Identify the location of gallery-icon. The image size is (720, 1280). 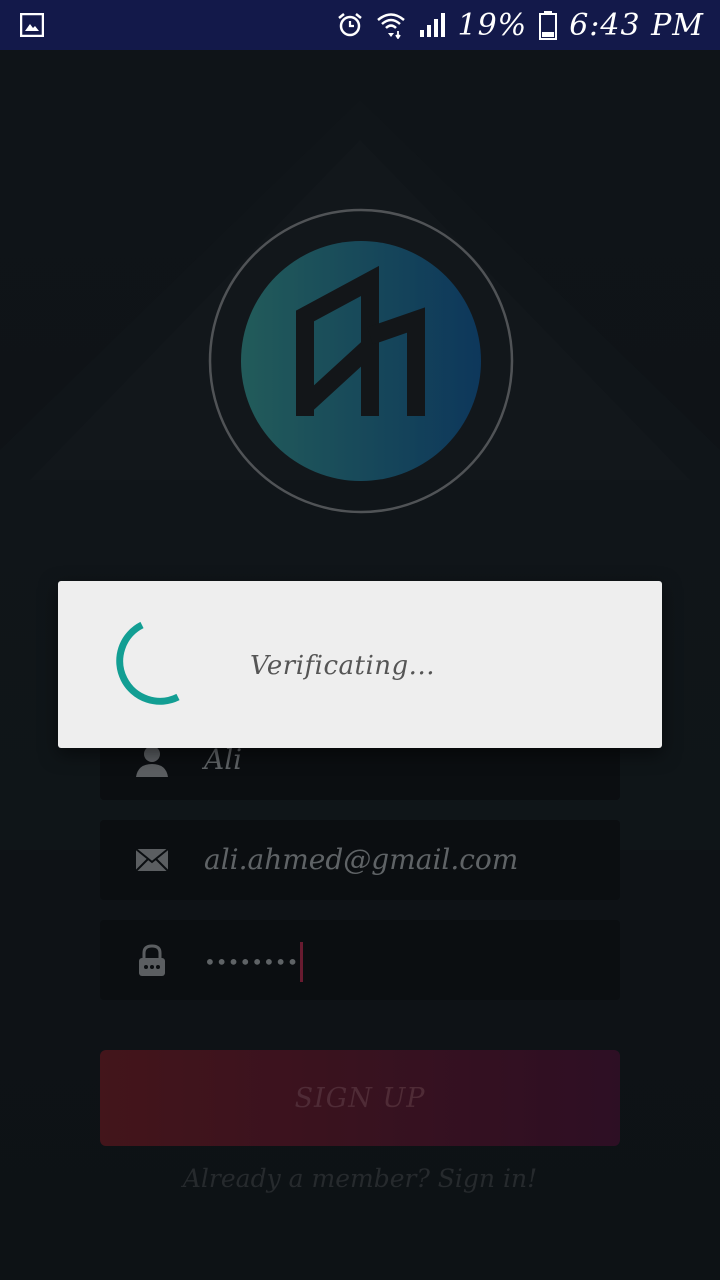
(32, 25).